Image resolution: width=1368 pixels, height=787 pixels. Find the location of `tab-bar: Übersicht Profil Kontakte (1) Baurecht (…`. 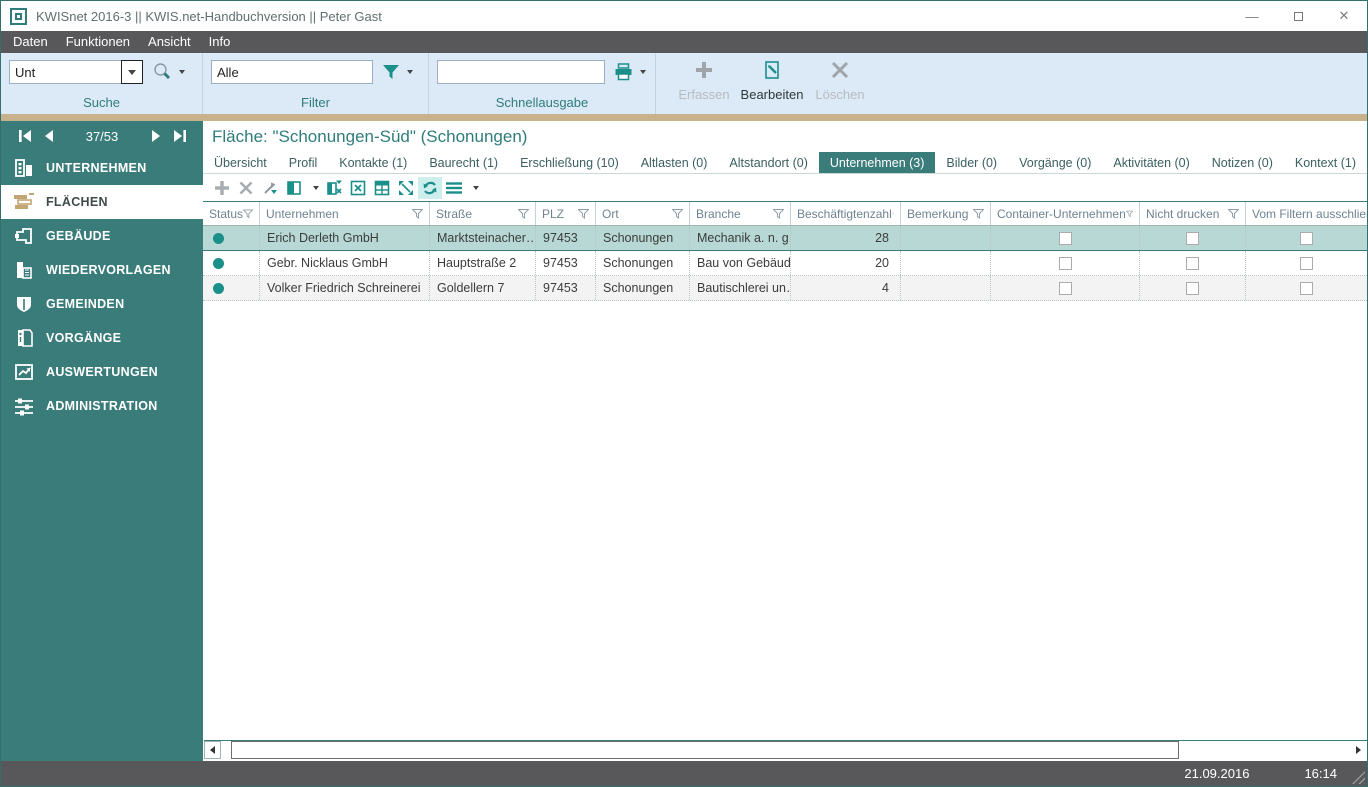

tab-bar: Übersicht Profil Kontakte (1) Baurecht (… is located at coordinates (785, 163).